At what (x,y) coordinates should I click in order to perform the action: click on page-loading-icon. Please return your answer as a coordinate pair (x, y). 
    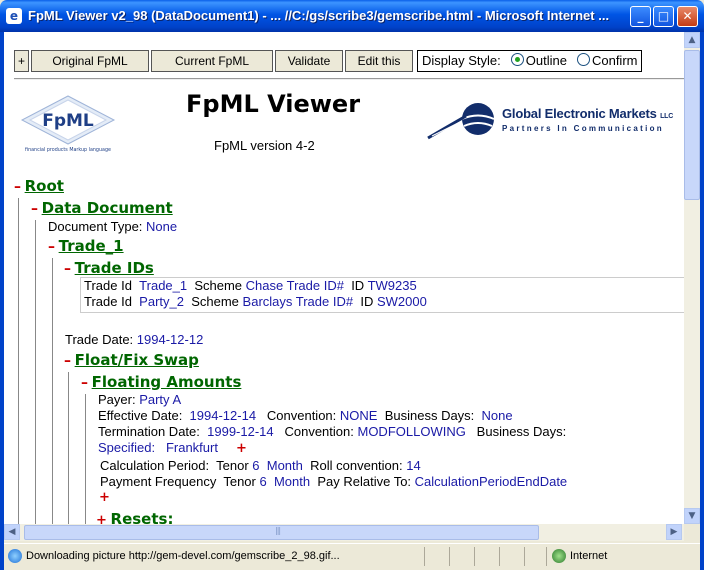
    Looking at the image, I should click on (15, 556).